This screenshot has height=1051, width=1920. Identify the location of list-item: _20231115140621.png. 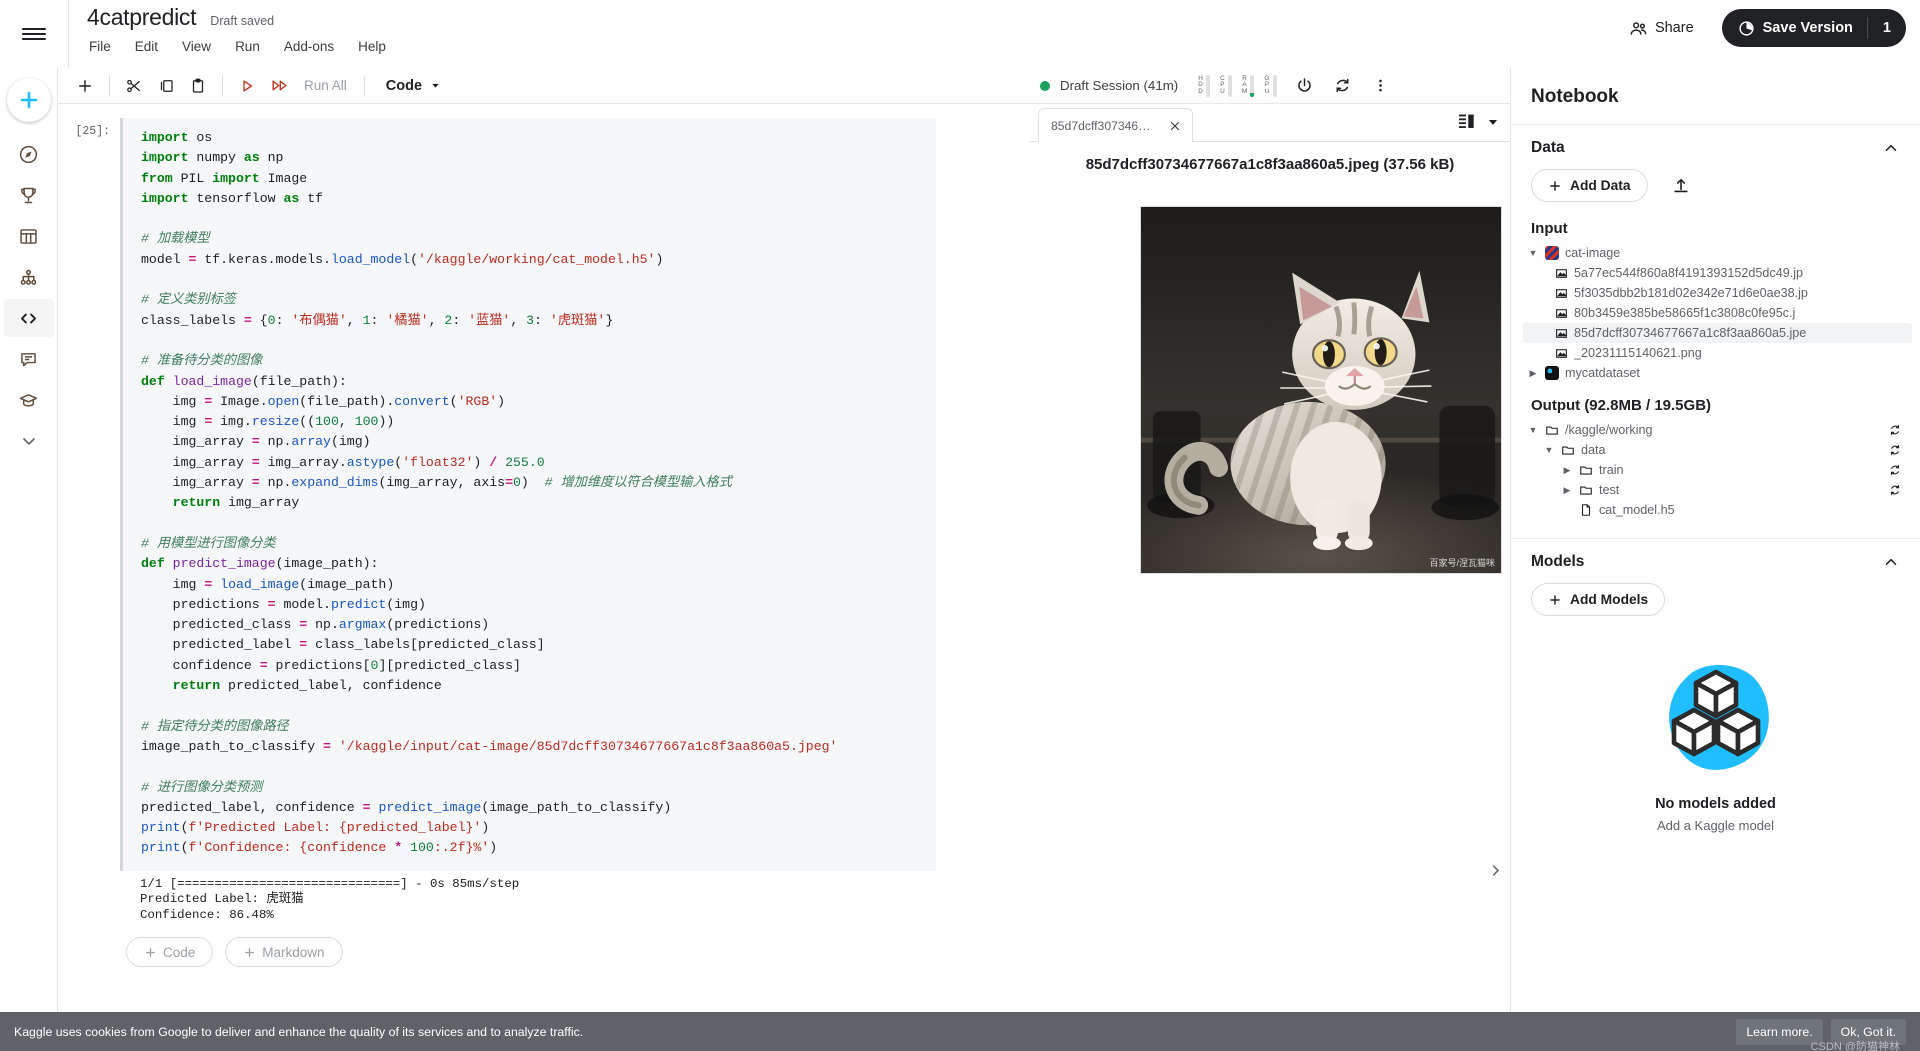
(1717, 353).